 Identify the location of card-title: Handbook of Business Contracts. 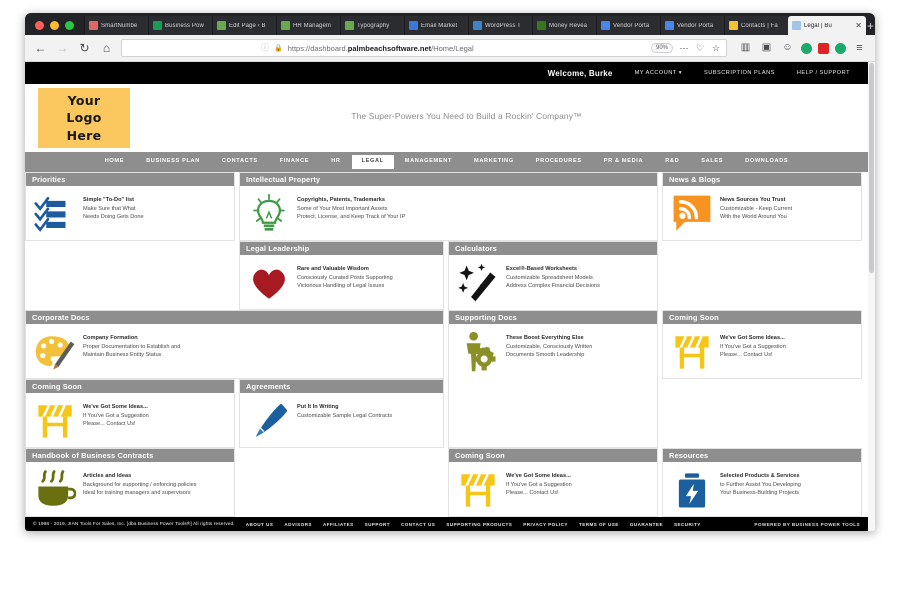
(93, 455).